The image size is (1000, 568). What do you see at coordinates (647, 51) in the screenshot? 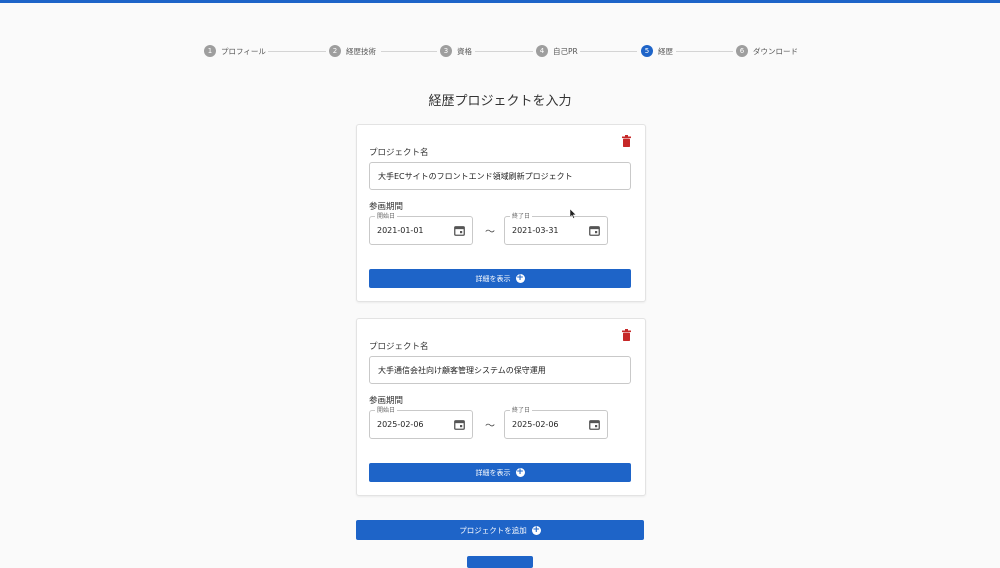
I see `step-number-active: 5` at bounding box center [647, 51].